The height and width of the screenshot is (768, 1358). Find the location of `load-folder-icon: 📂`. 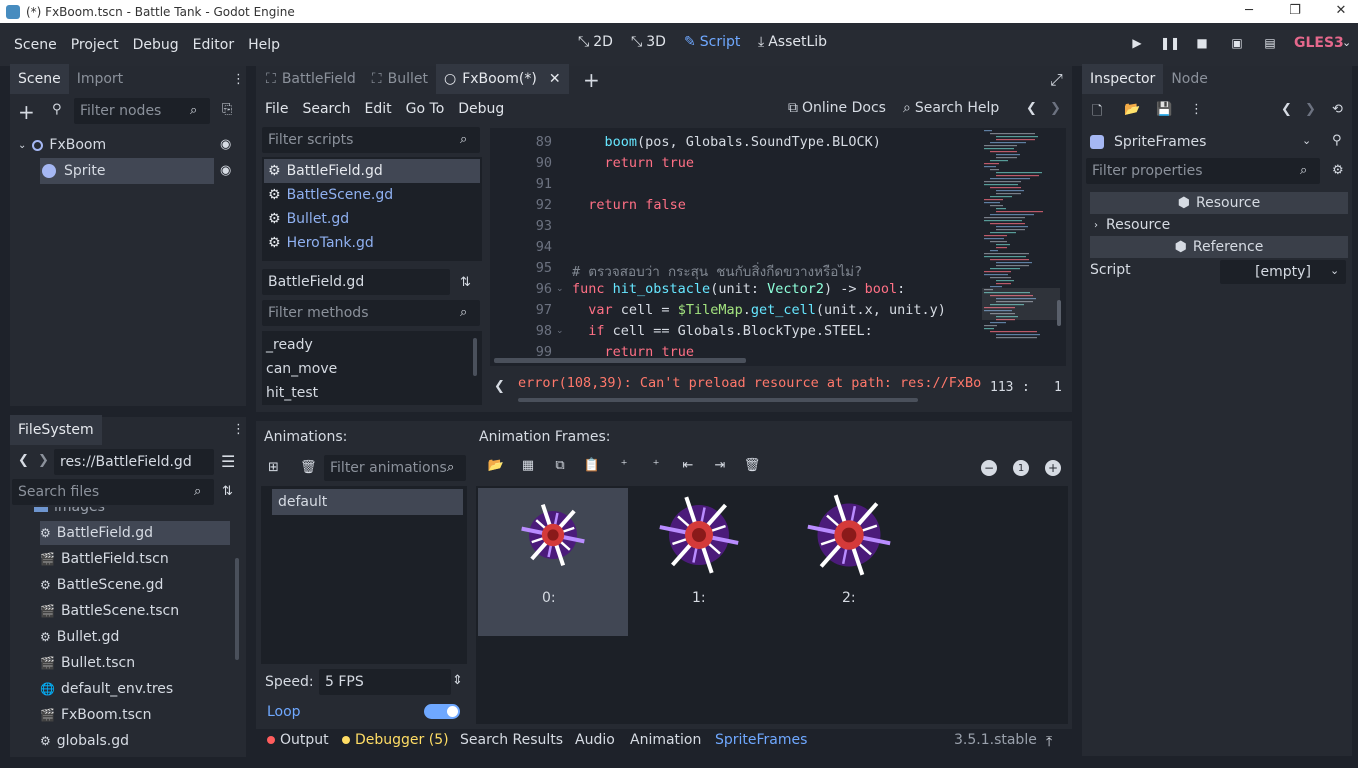

load-folder-icon: 📂 is located at coordinates (496, 465).